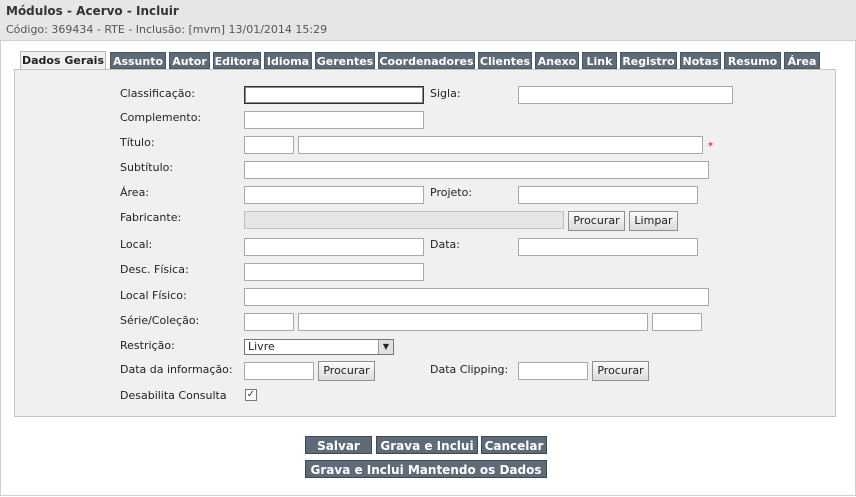 The height and width of the screenshot is (497, 856). What do you see at coordinates (505, 60) in the screenshot?
I see `tab-clientes: Clientes` at bounding box center [505, 60].